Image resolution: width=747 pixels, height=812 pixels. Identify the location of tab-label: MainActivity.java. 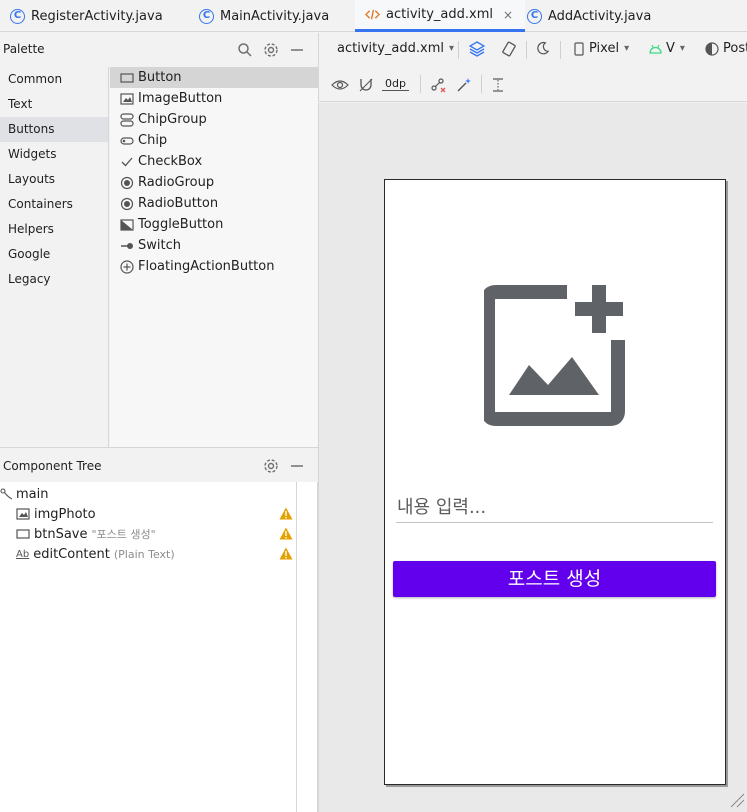
(275, 16).